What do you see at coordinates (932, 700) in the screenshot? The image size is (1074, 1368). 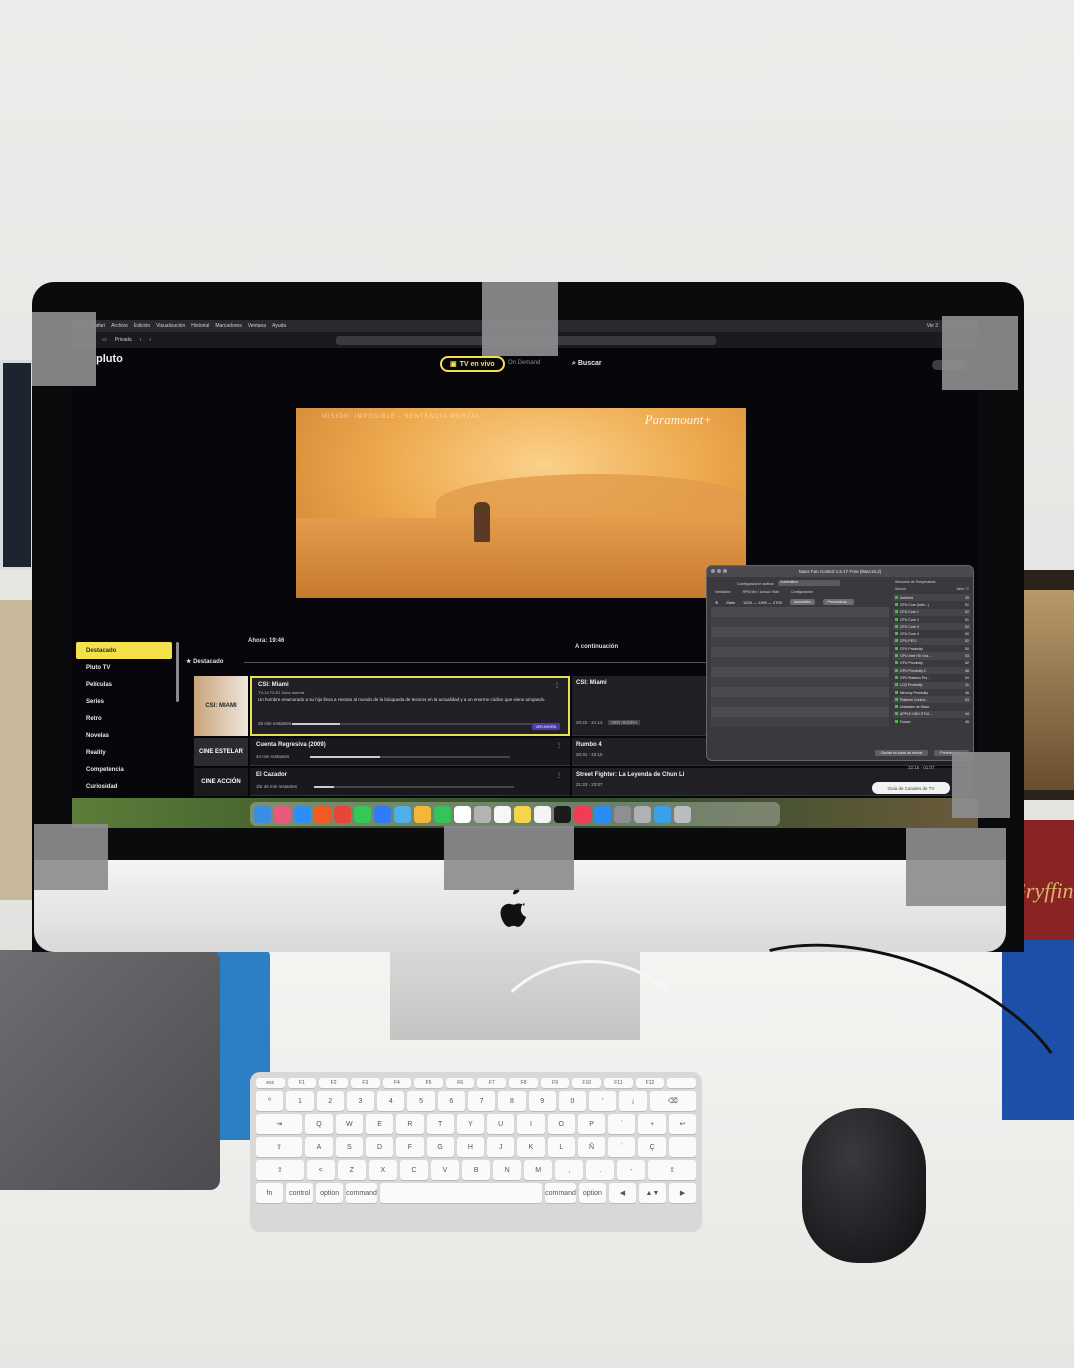 I see `sensor-row: Platform Control... 53` at bounding box center [932, 700].